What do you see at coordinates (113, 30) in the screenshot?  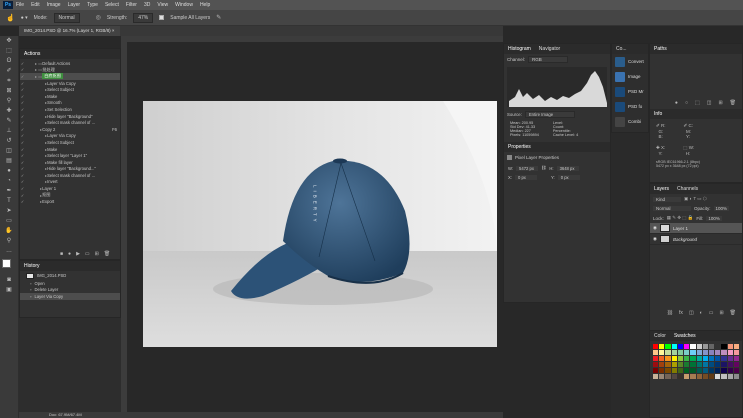 I see `close-icon: ×` at bounding box center [113, 30].